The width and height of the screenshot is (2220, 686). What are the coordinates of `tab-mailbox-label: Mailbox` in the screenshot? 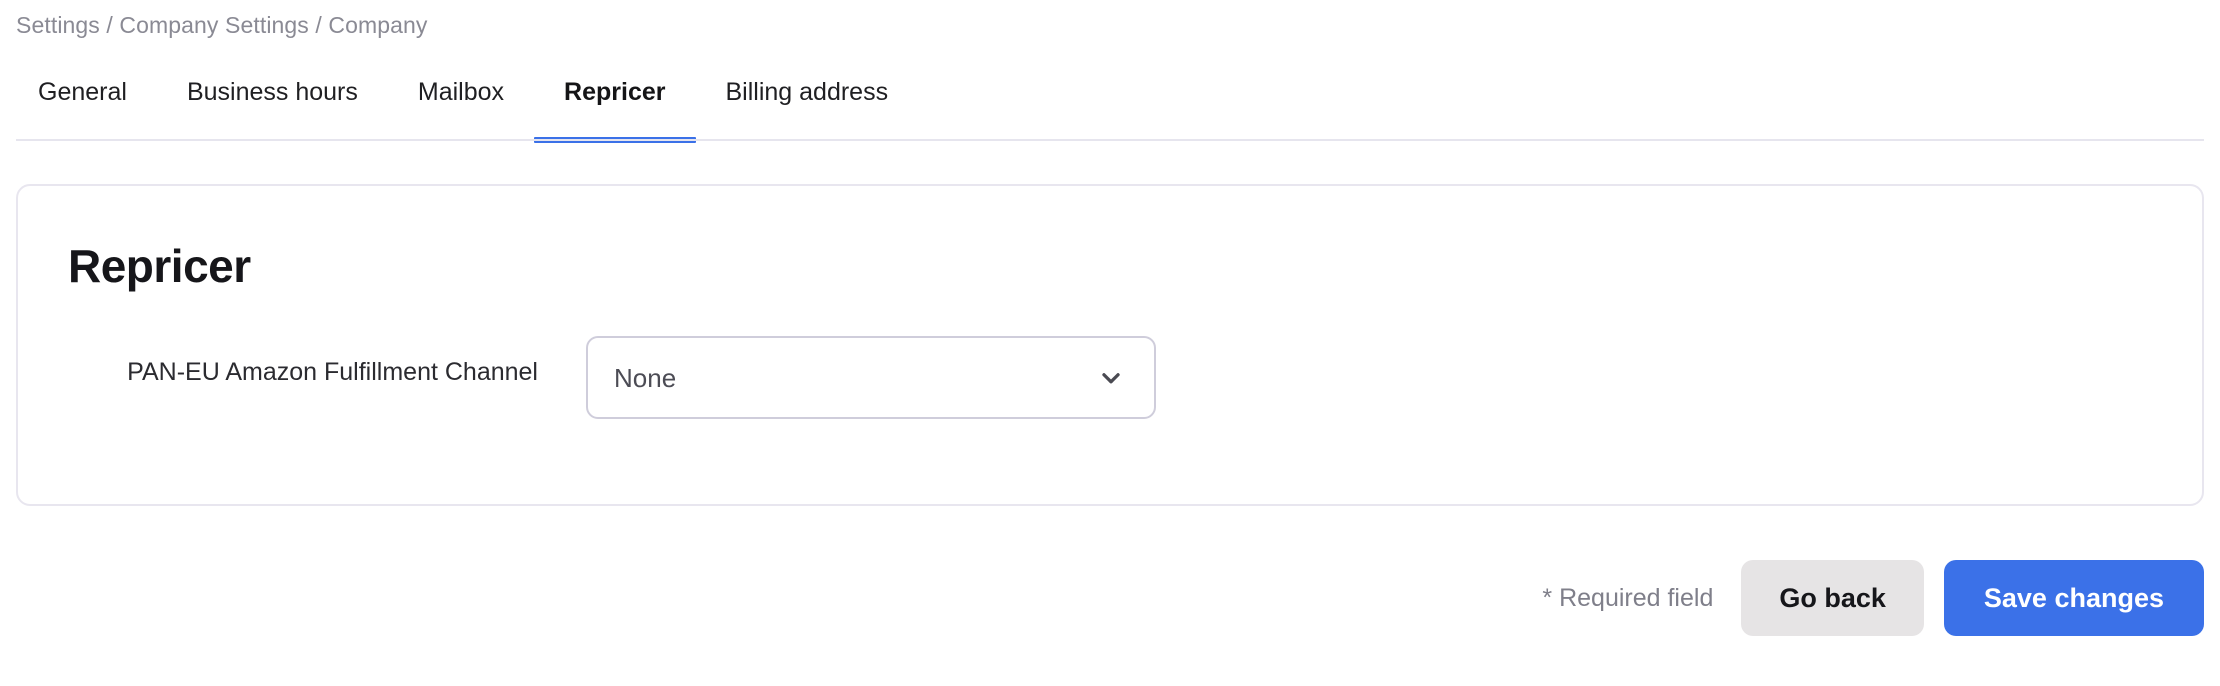 It's located at (461, 92).